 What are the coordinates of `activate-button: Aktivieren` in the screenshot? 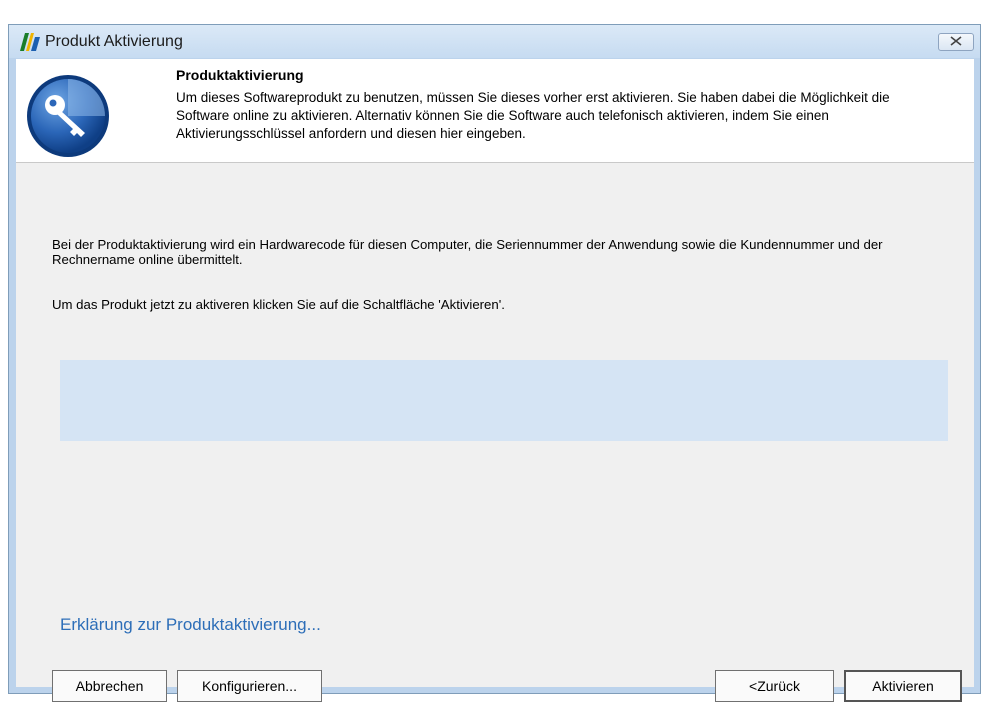 It's located at (903, 686).